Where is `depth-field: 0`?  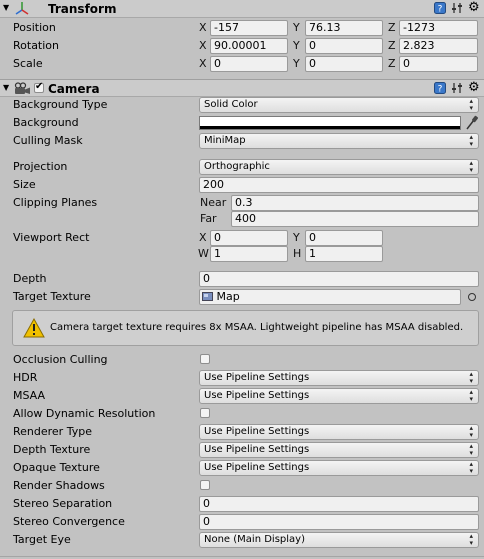
depth-field: 0 is located at coordinates (339, 279).